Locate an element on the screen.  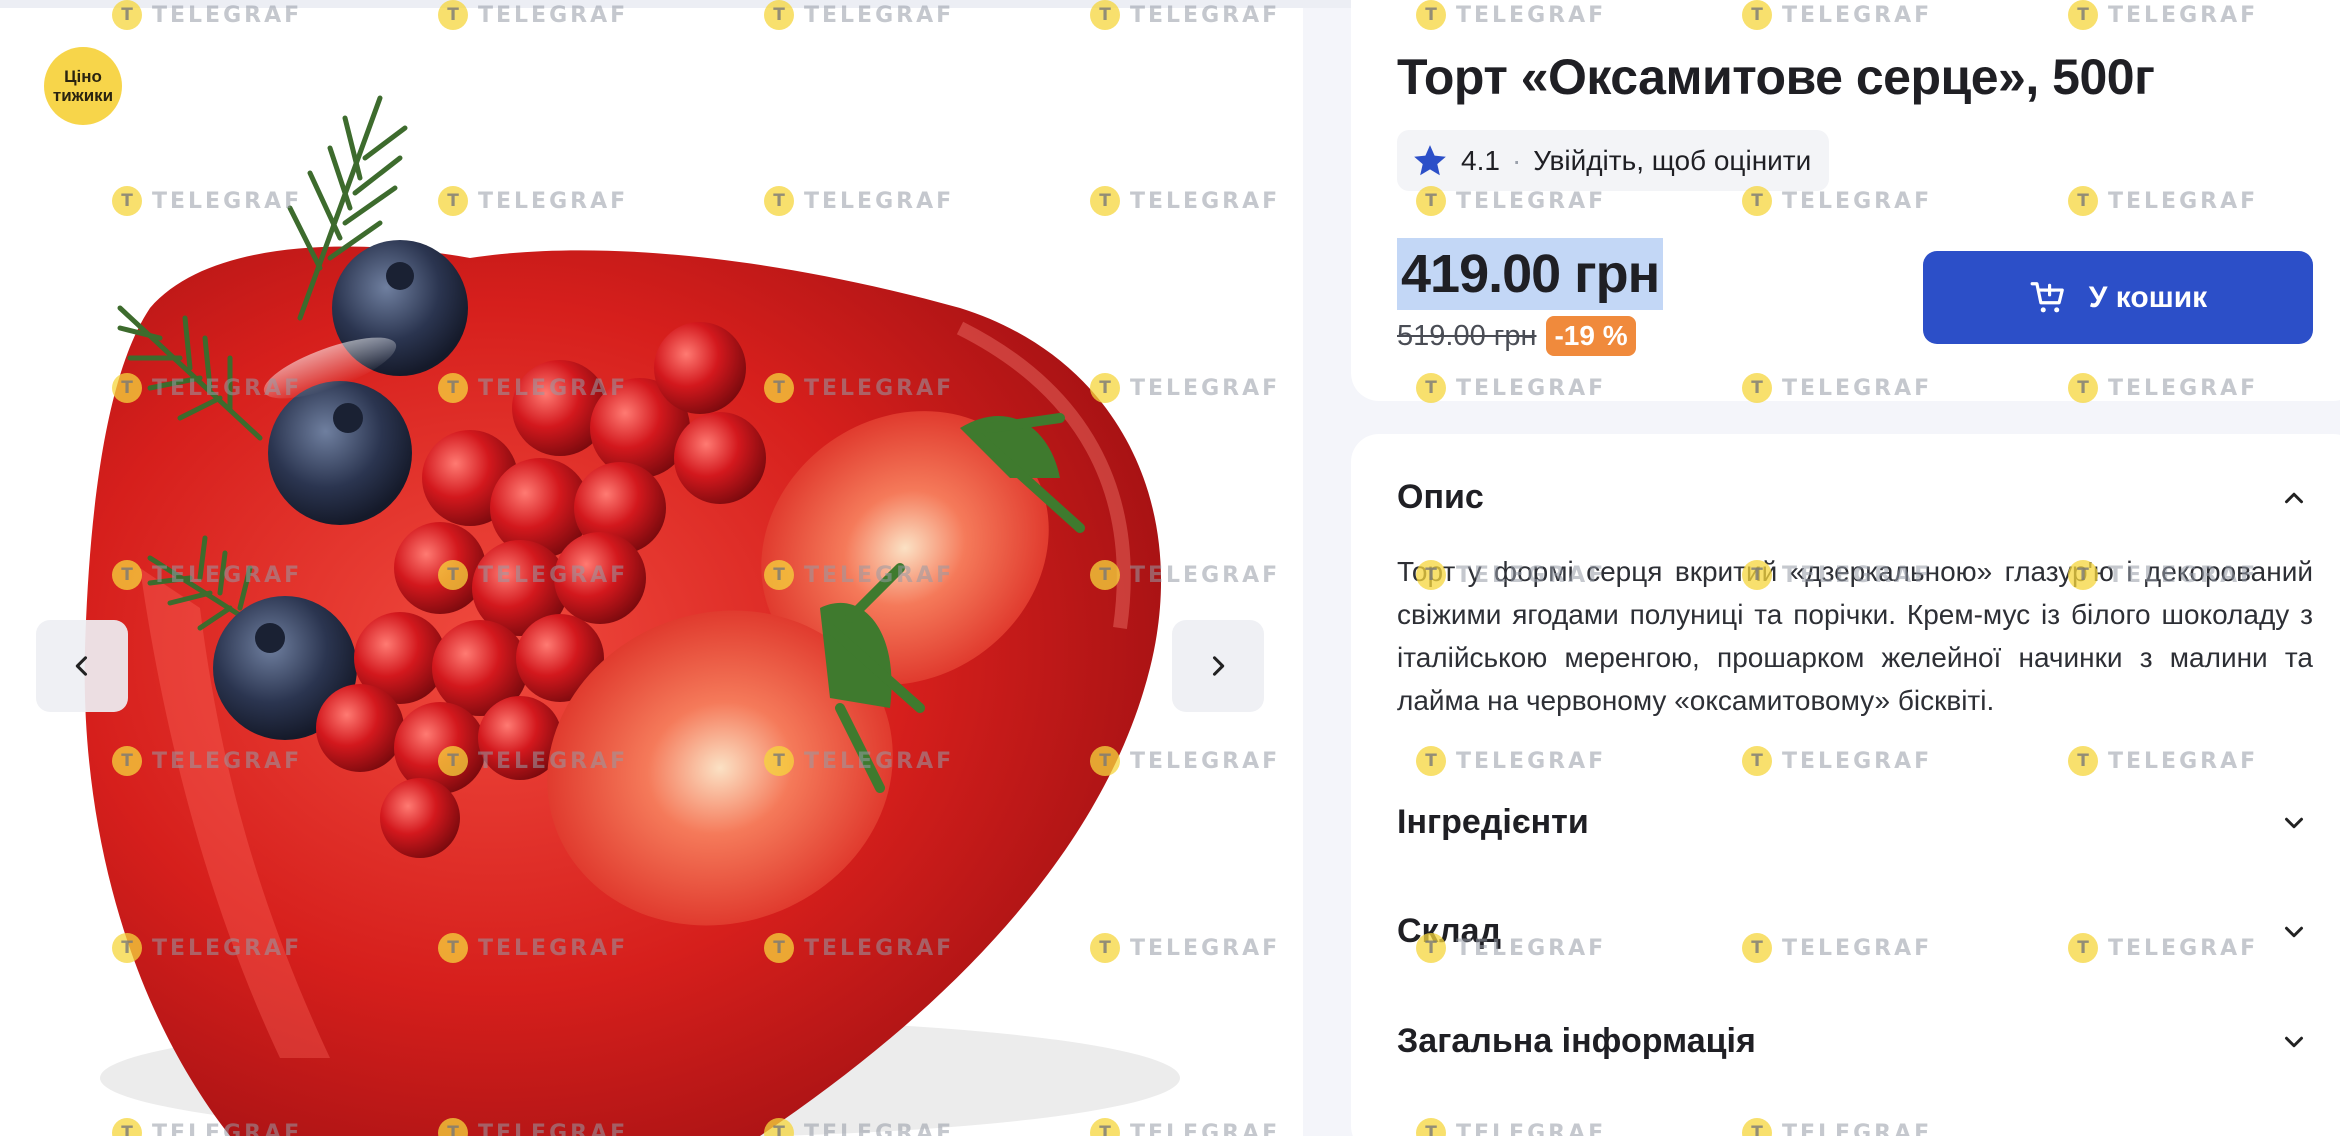
rating-box: 4.1 · Увійдіть, щоб оцінити is located at coordinates (1613, 160).